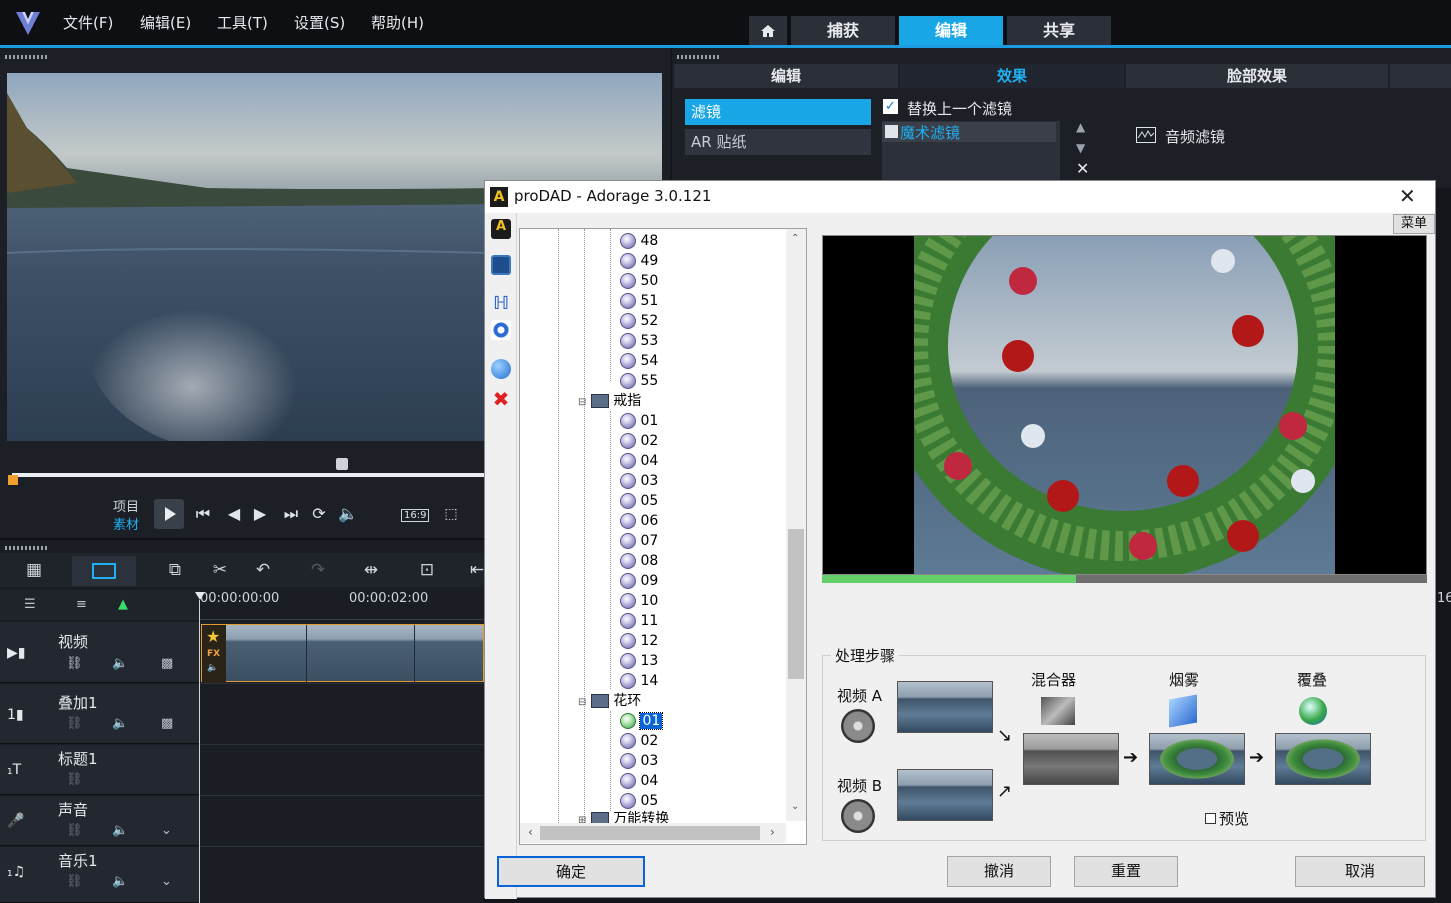  I want to click on menu-help: 帮助(H), so click(397, 22).